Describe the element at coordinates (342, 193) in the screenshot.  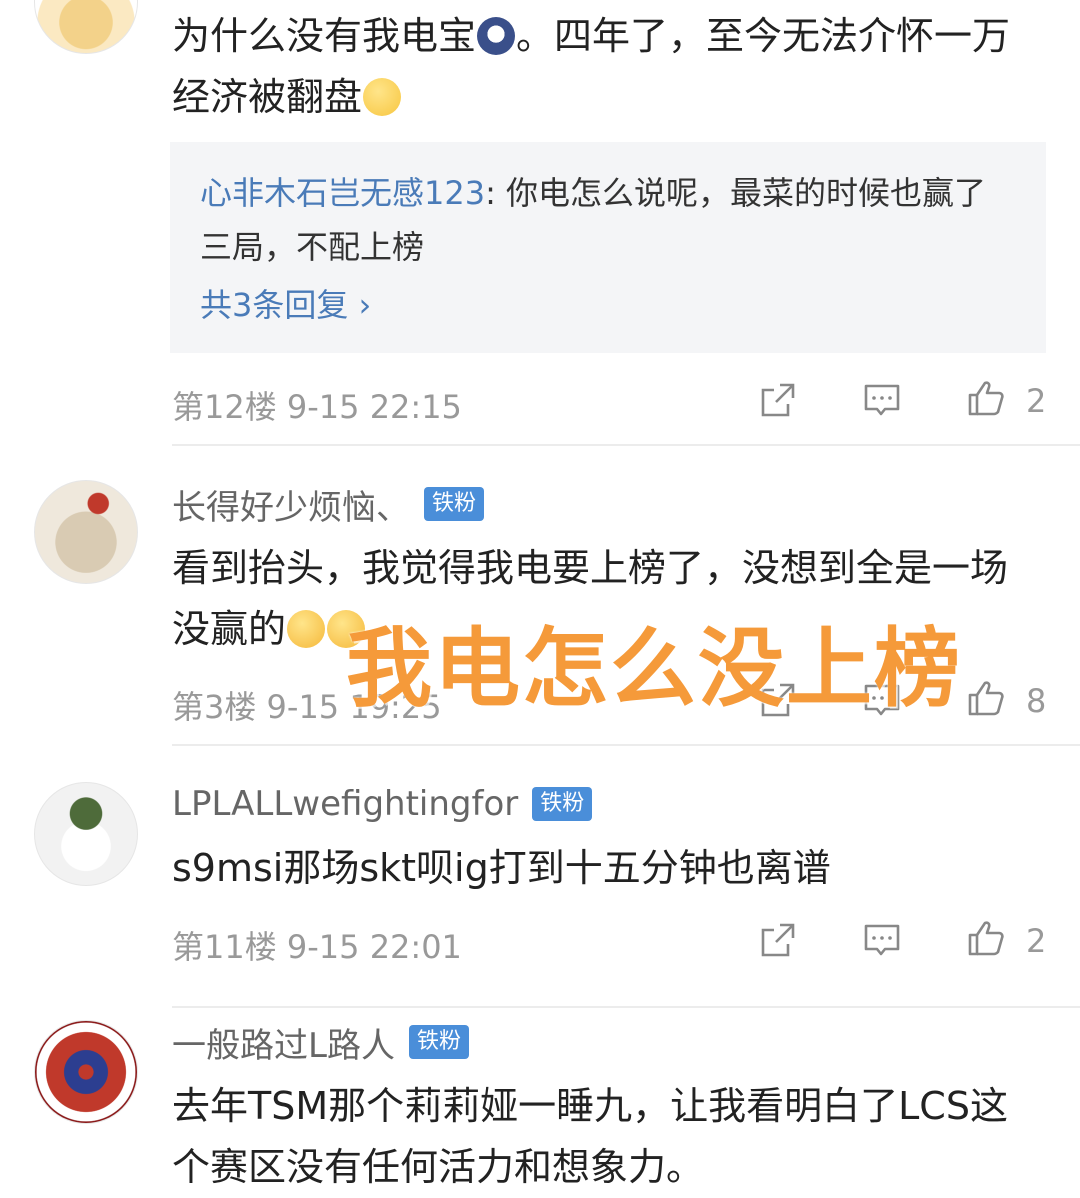
I see `reply-author: 心非木石岂无感123` at that location.